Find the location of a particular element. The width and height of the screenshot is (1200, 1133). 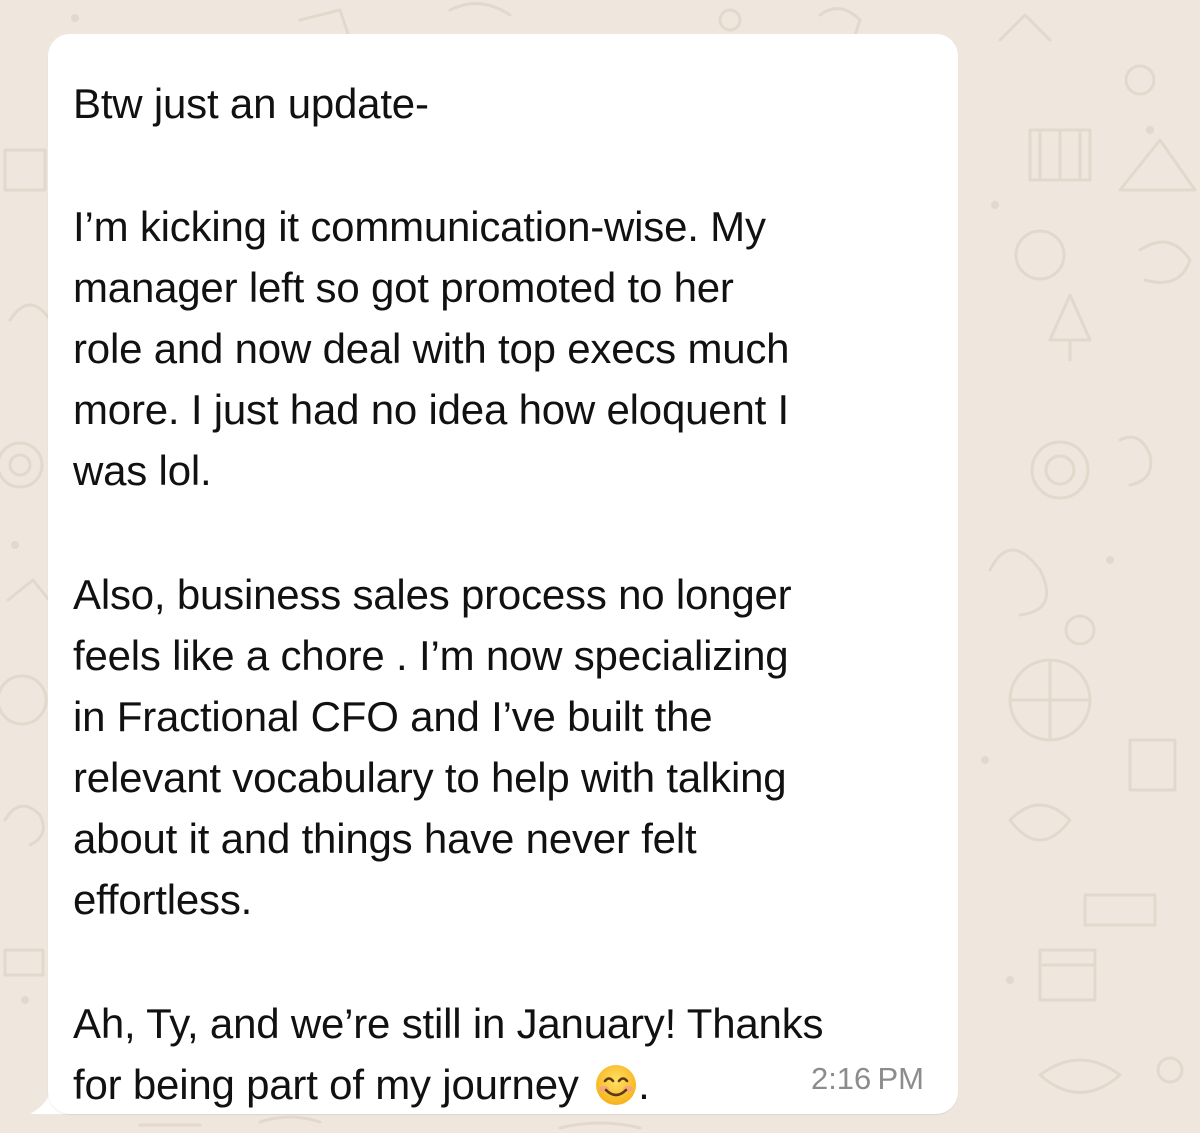

message-line: effortless. is located at coordinates (163, 899).